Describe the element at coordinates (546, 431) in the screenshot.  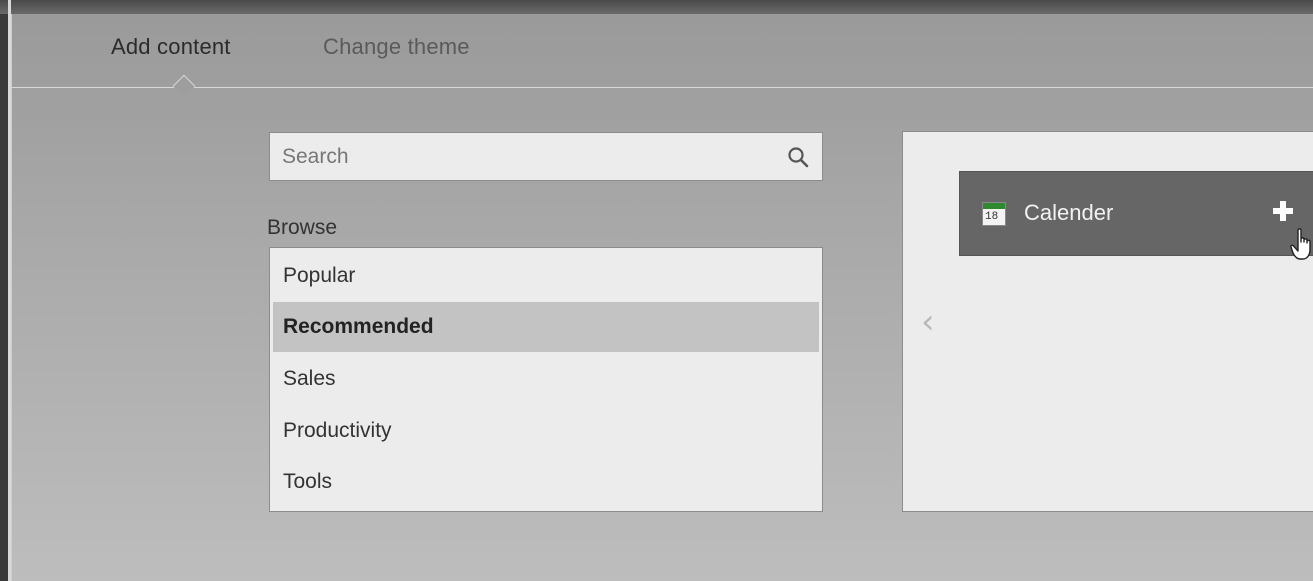
I see `browse-item-productivity: Productivity` at that location.